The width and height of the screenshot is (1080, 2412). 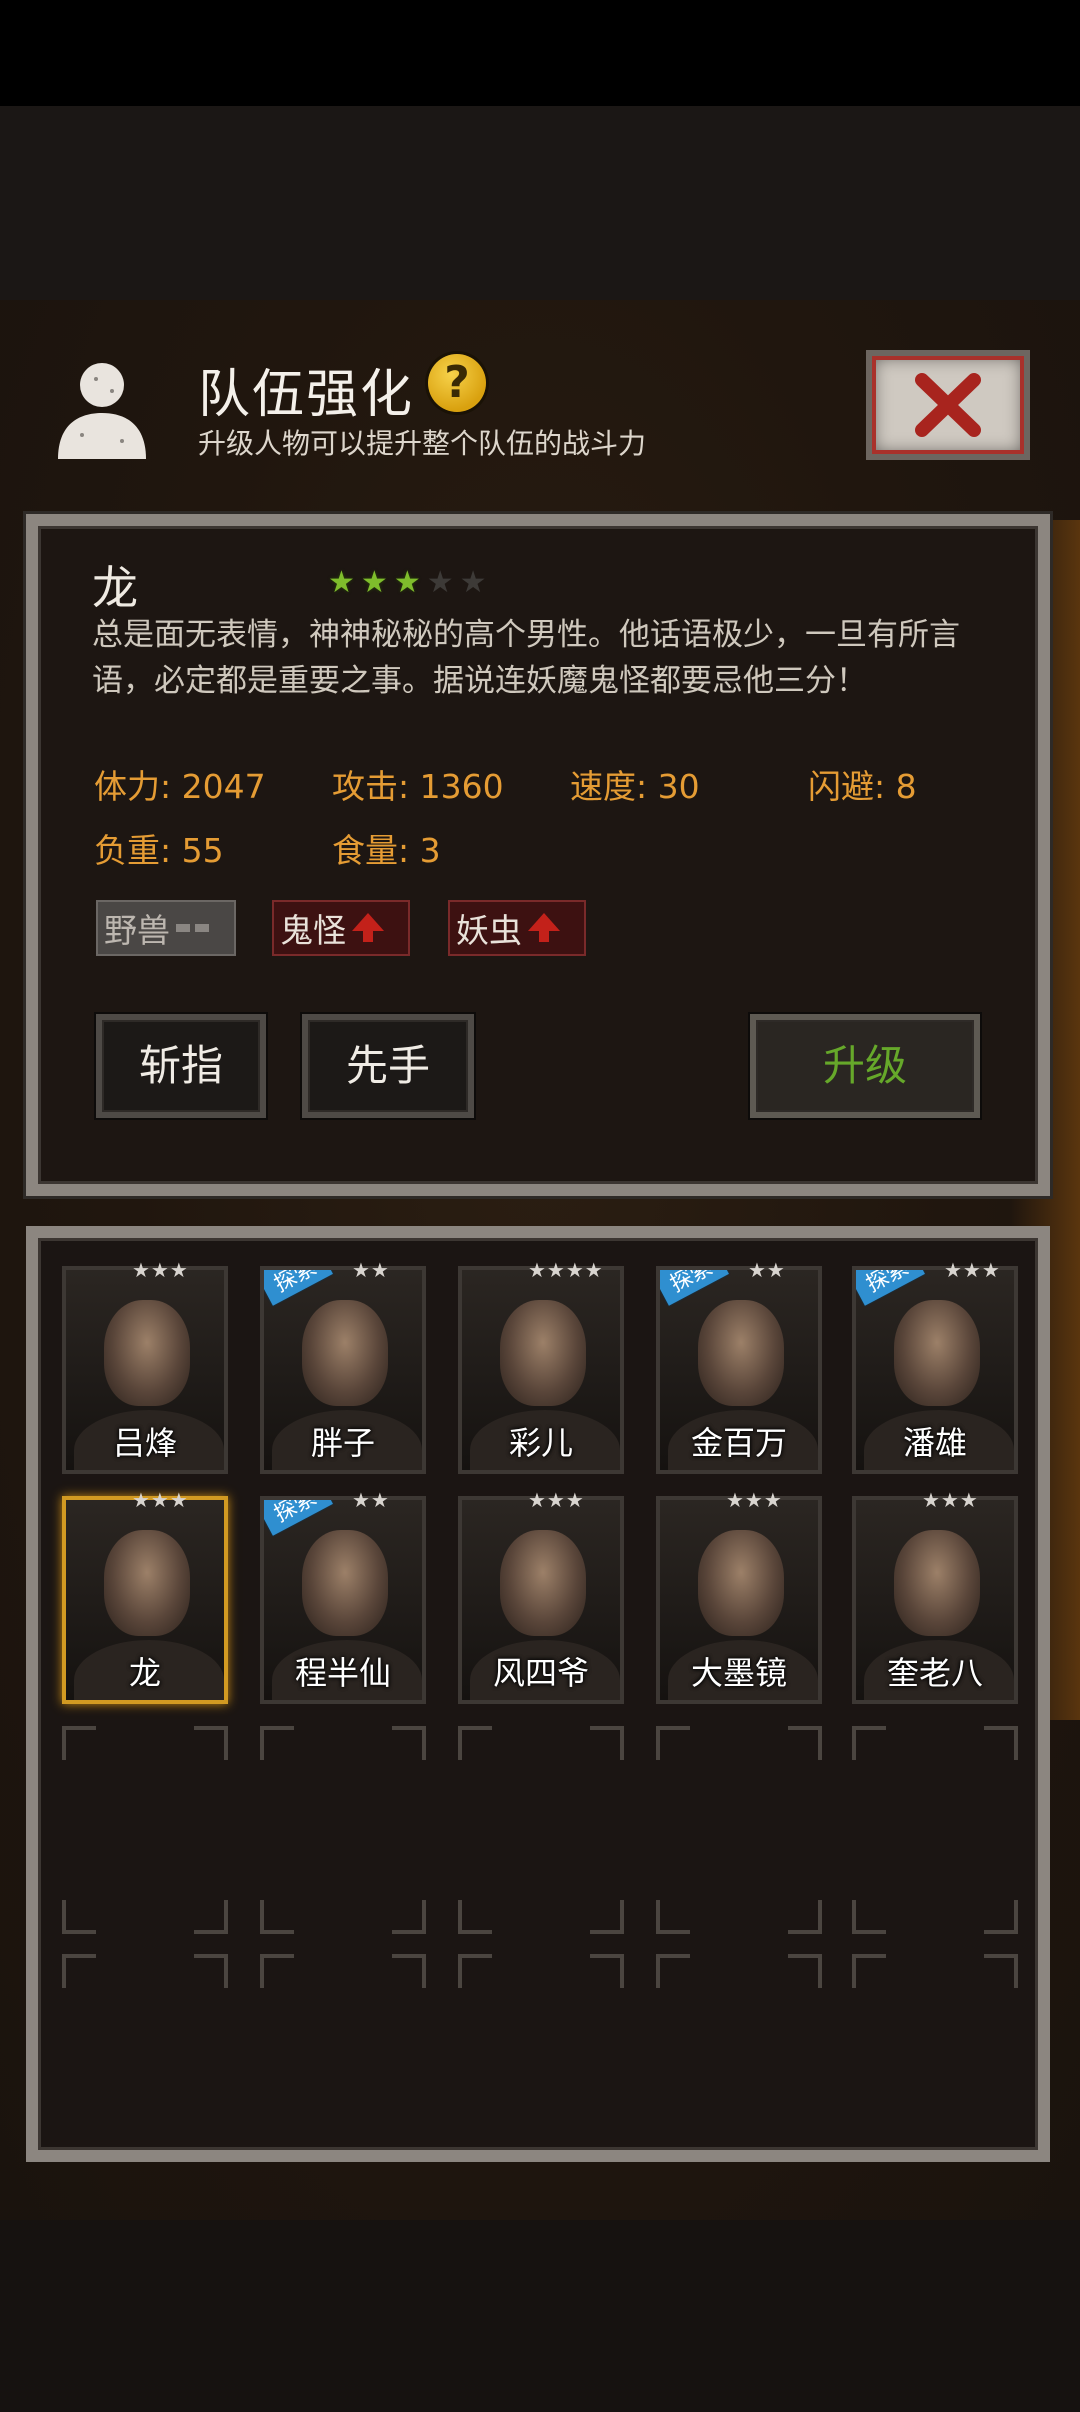 I want to click on page-subtitle: 升级人物可以提升整个队伍的战斗力, so click(x=422, y=443).